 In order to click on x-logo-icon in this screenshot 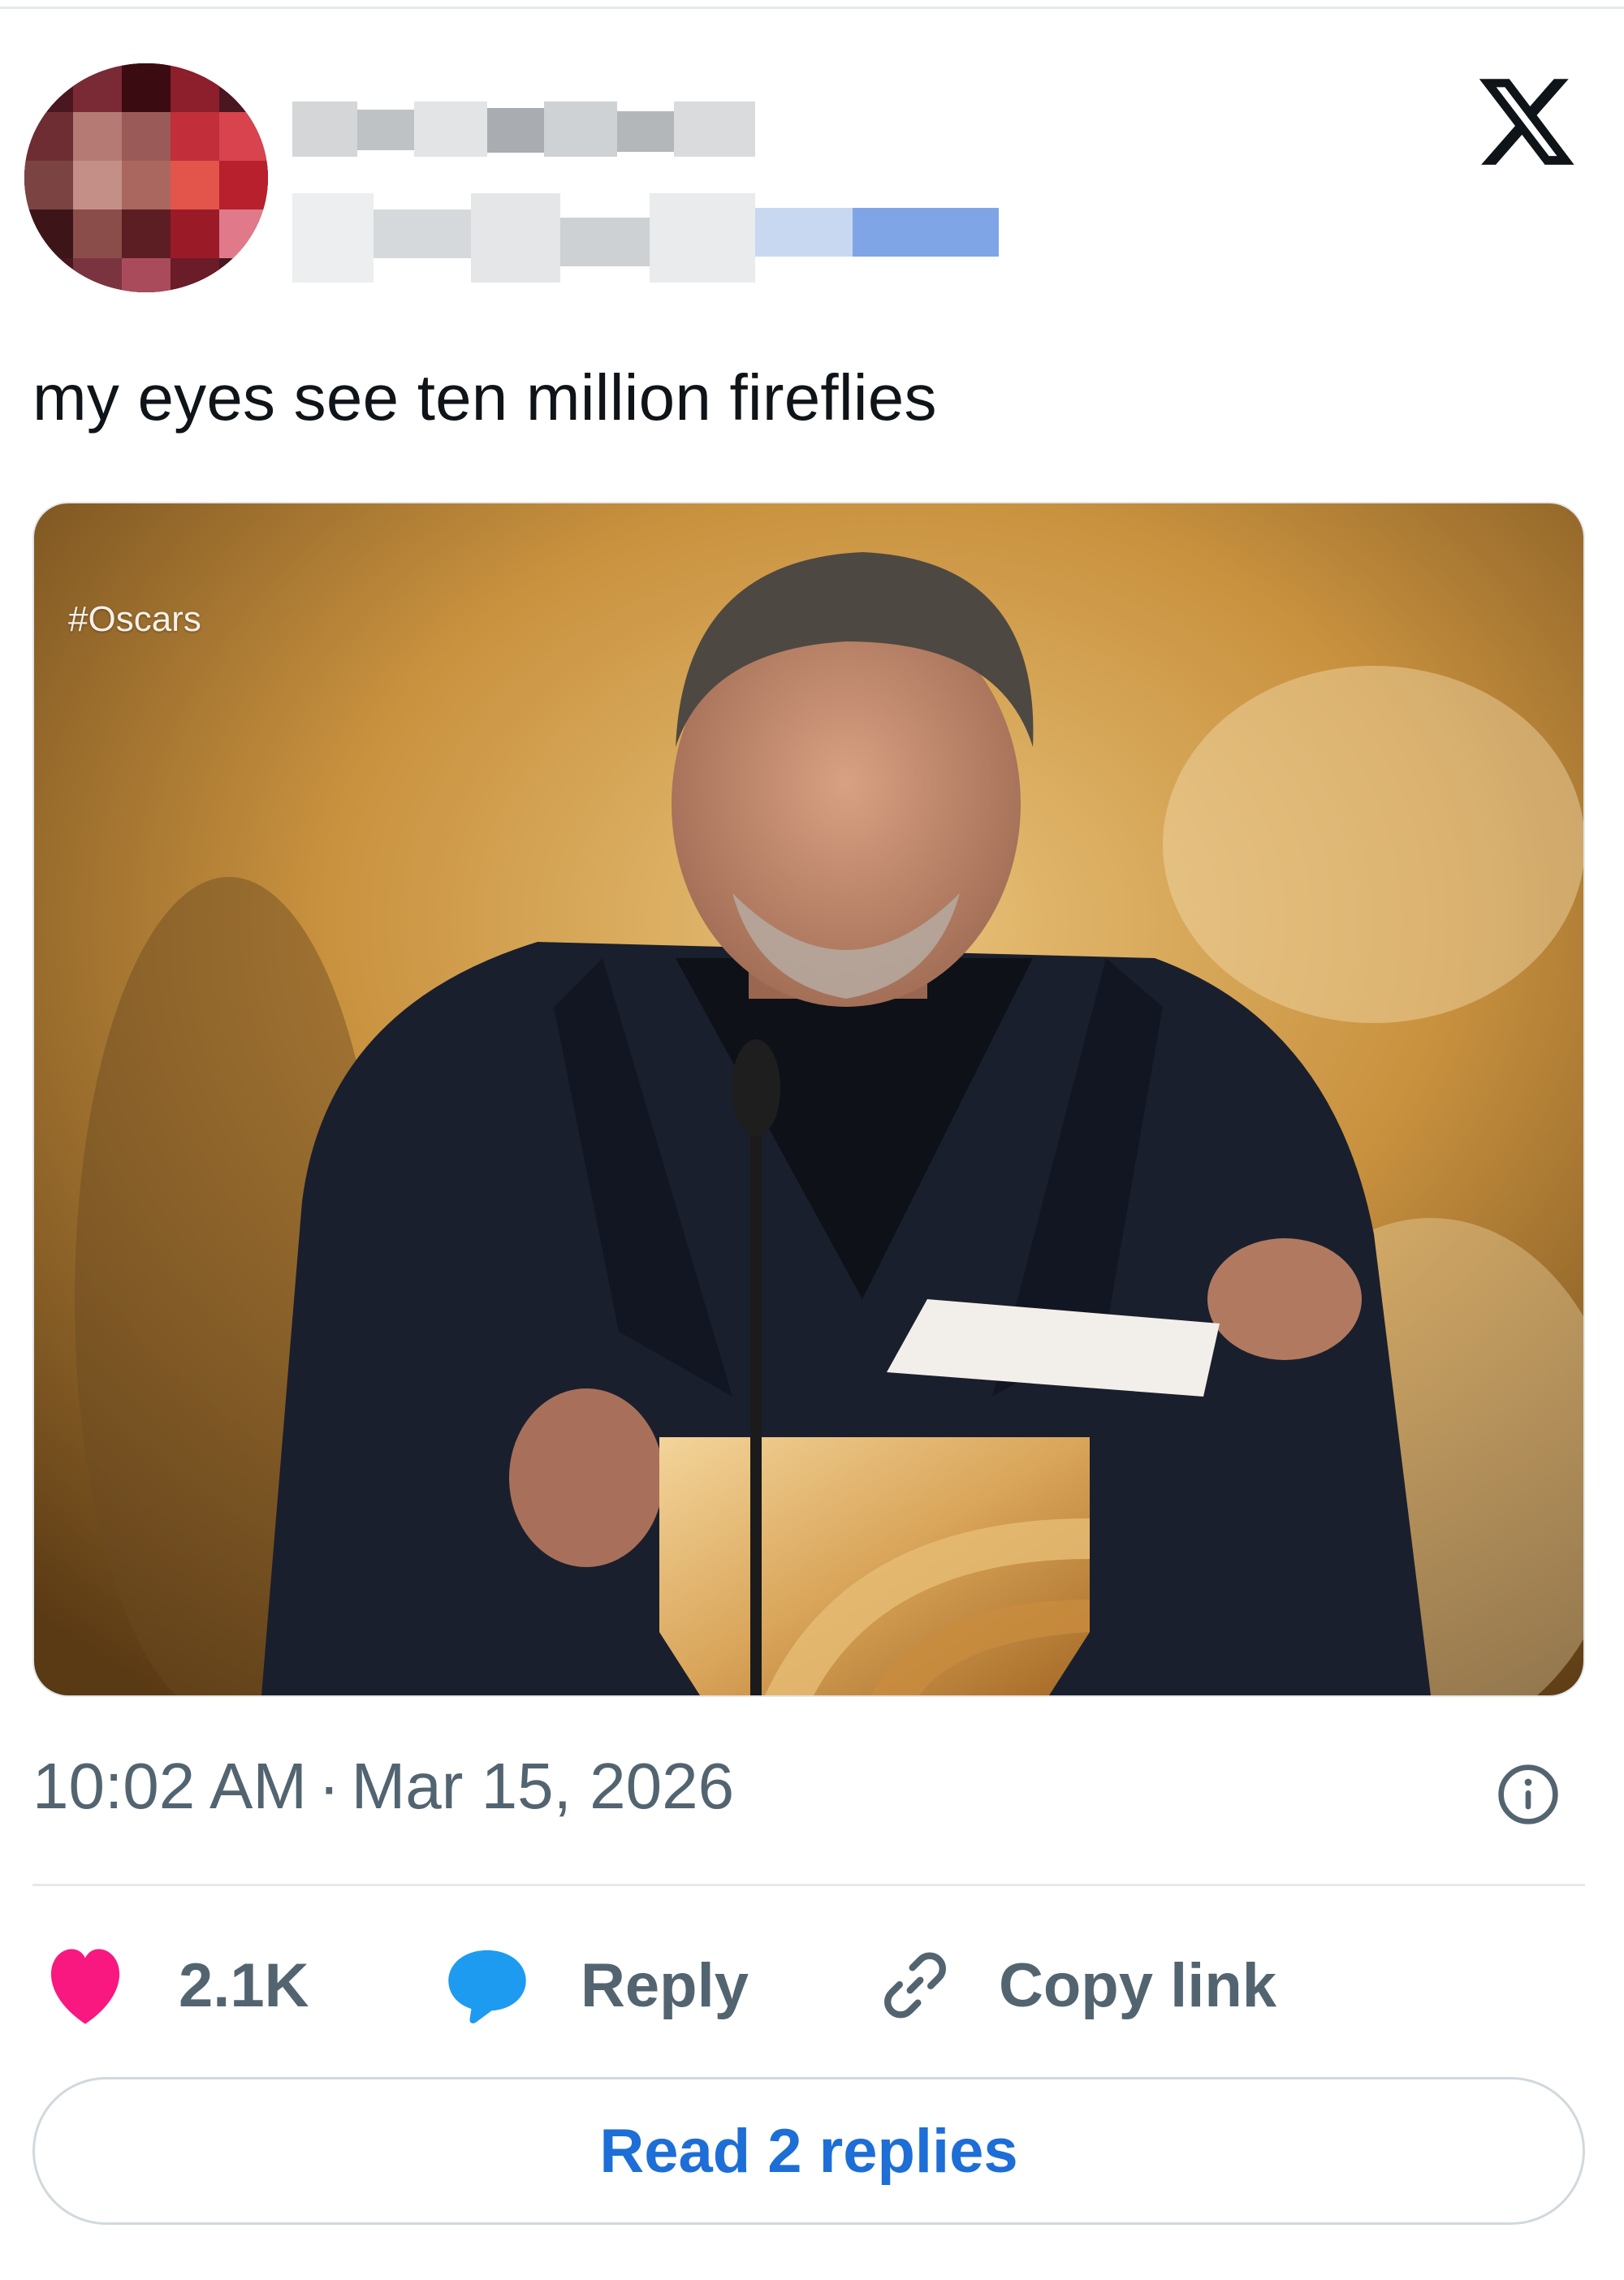, I will do `click(1527, 122)`.